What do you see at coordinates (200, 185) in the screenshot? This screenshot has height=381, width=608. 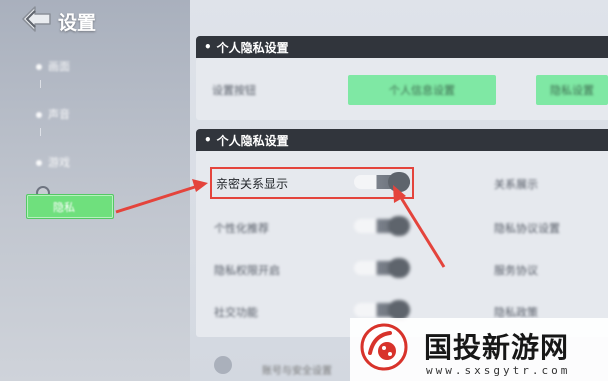 I see `arrowhead-icon` at bounding box center [200, 185].